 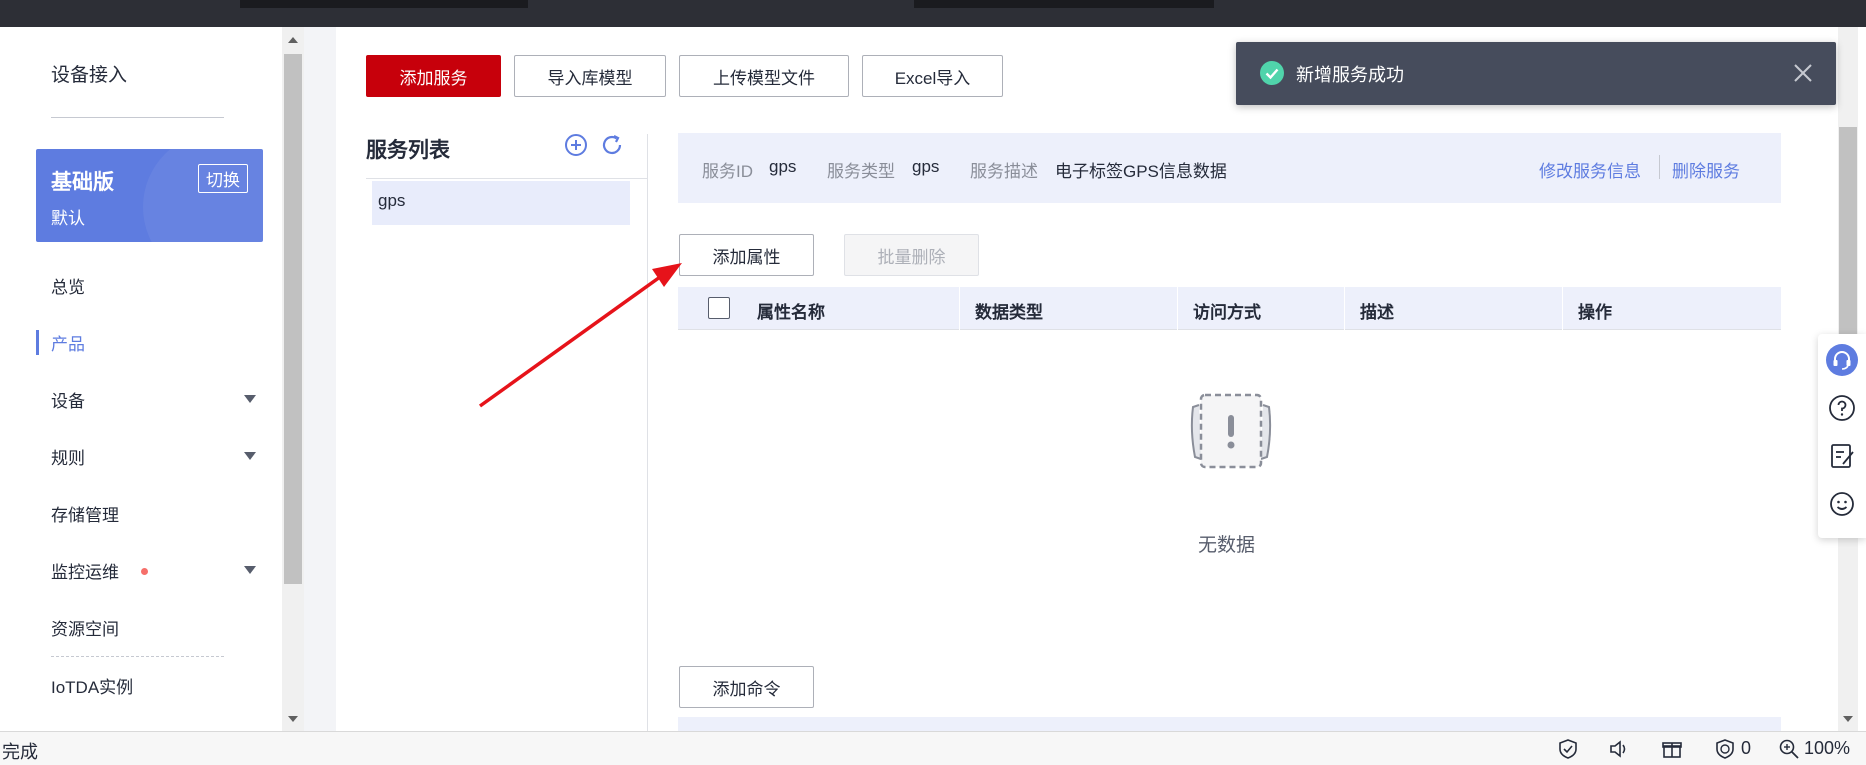 What do you see at coordinates (223, 178) in the screenshot?
I see `plan-switch-button: 切换` at bounding box center [223, 178].